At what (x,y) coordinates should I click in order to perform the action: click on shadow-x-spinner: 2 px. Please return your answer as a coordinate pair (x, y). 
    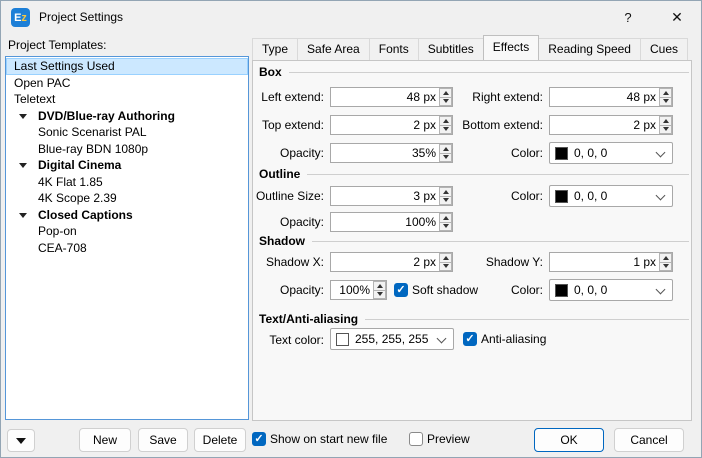
    Looking at the image, I should click on (391, 262).